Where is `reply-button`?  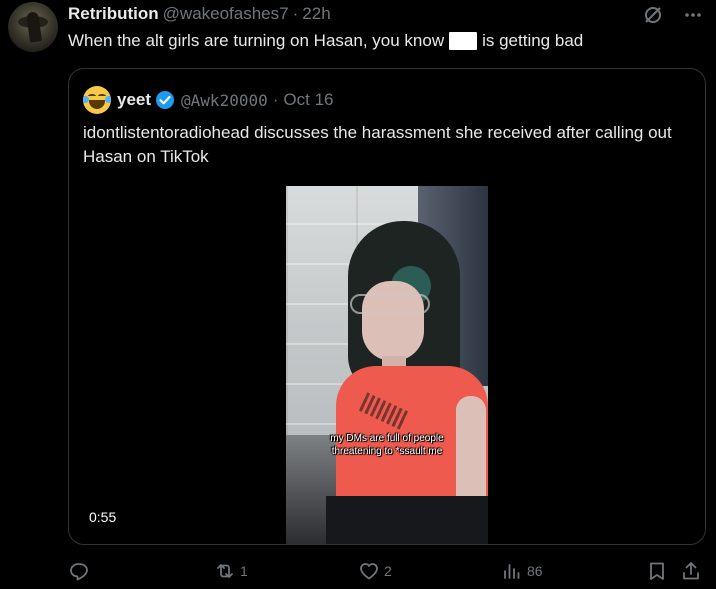 reply-button is located at coordinates (81, 571).